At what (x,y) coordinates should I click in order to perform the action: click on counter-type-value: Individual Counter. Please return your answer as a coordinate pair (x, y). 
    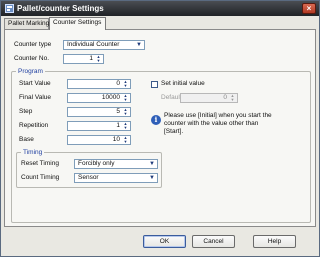
    Looking at the image, I should click on (93, 44).